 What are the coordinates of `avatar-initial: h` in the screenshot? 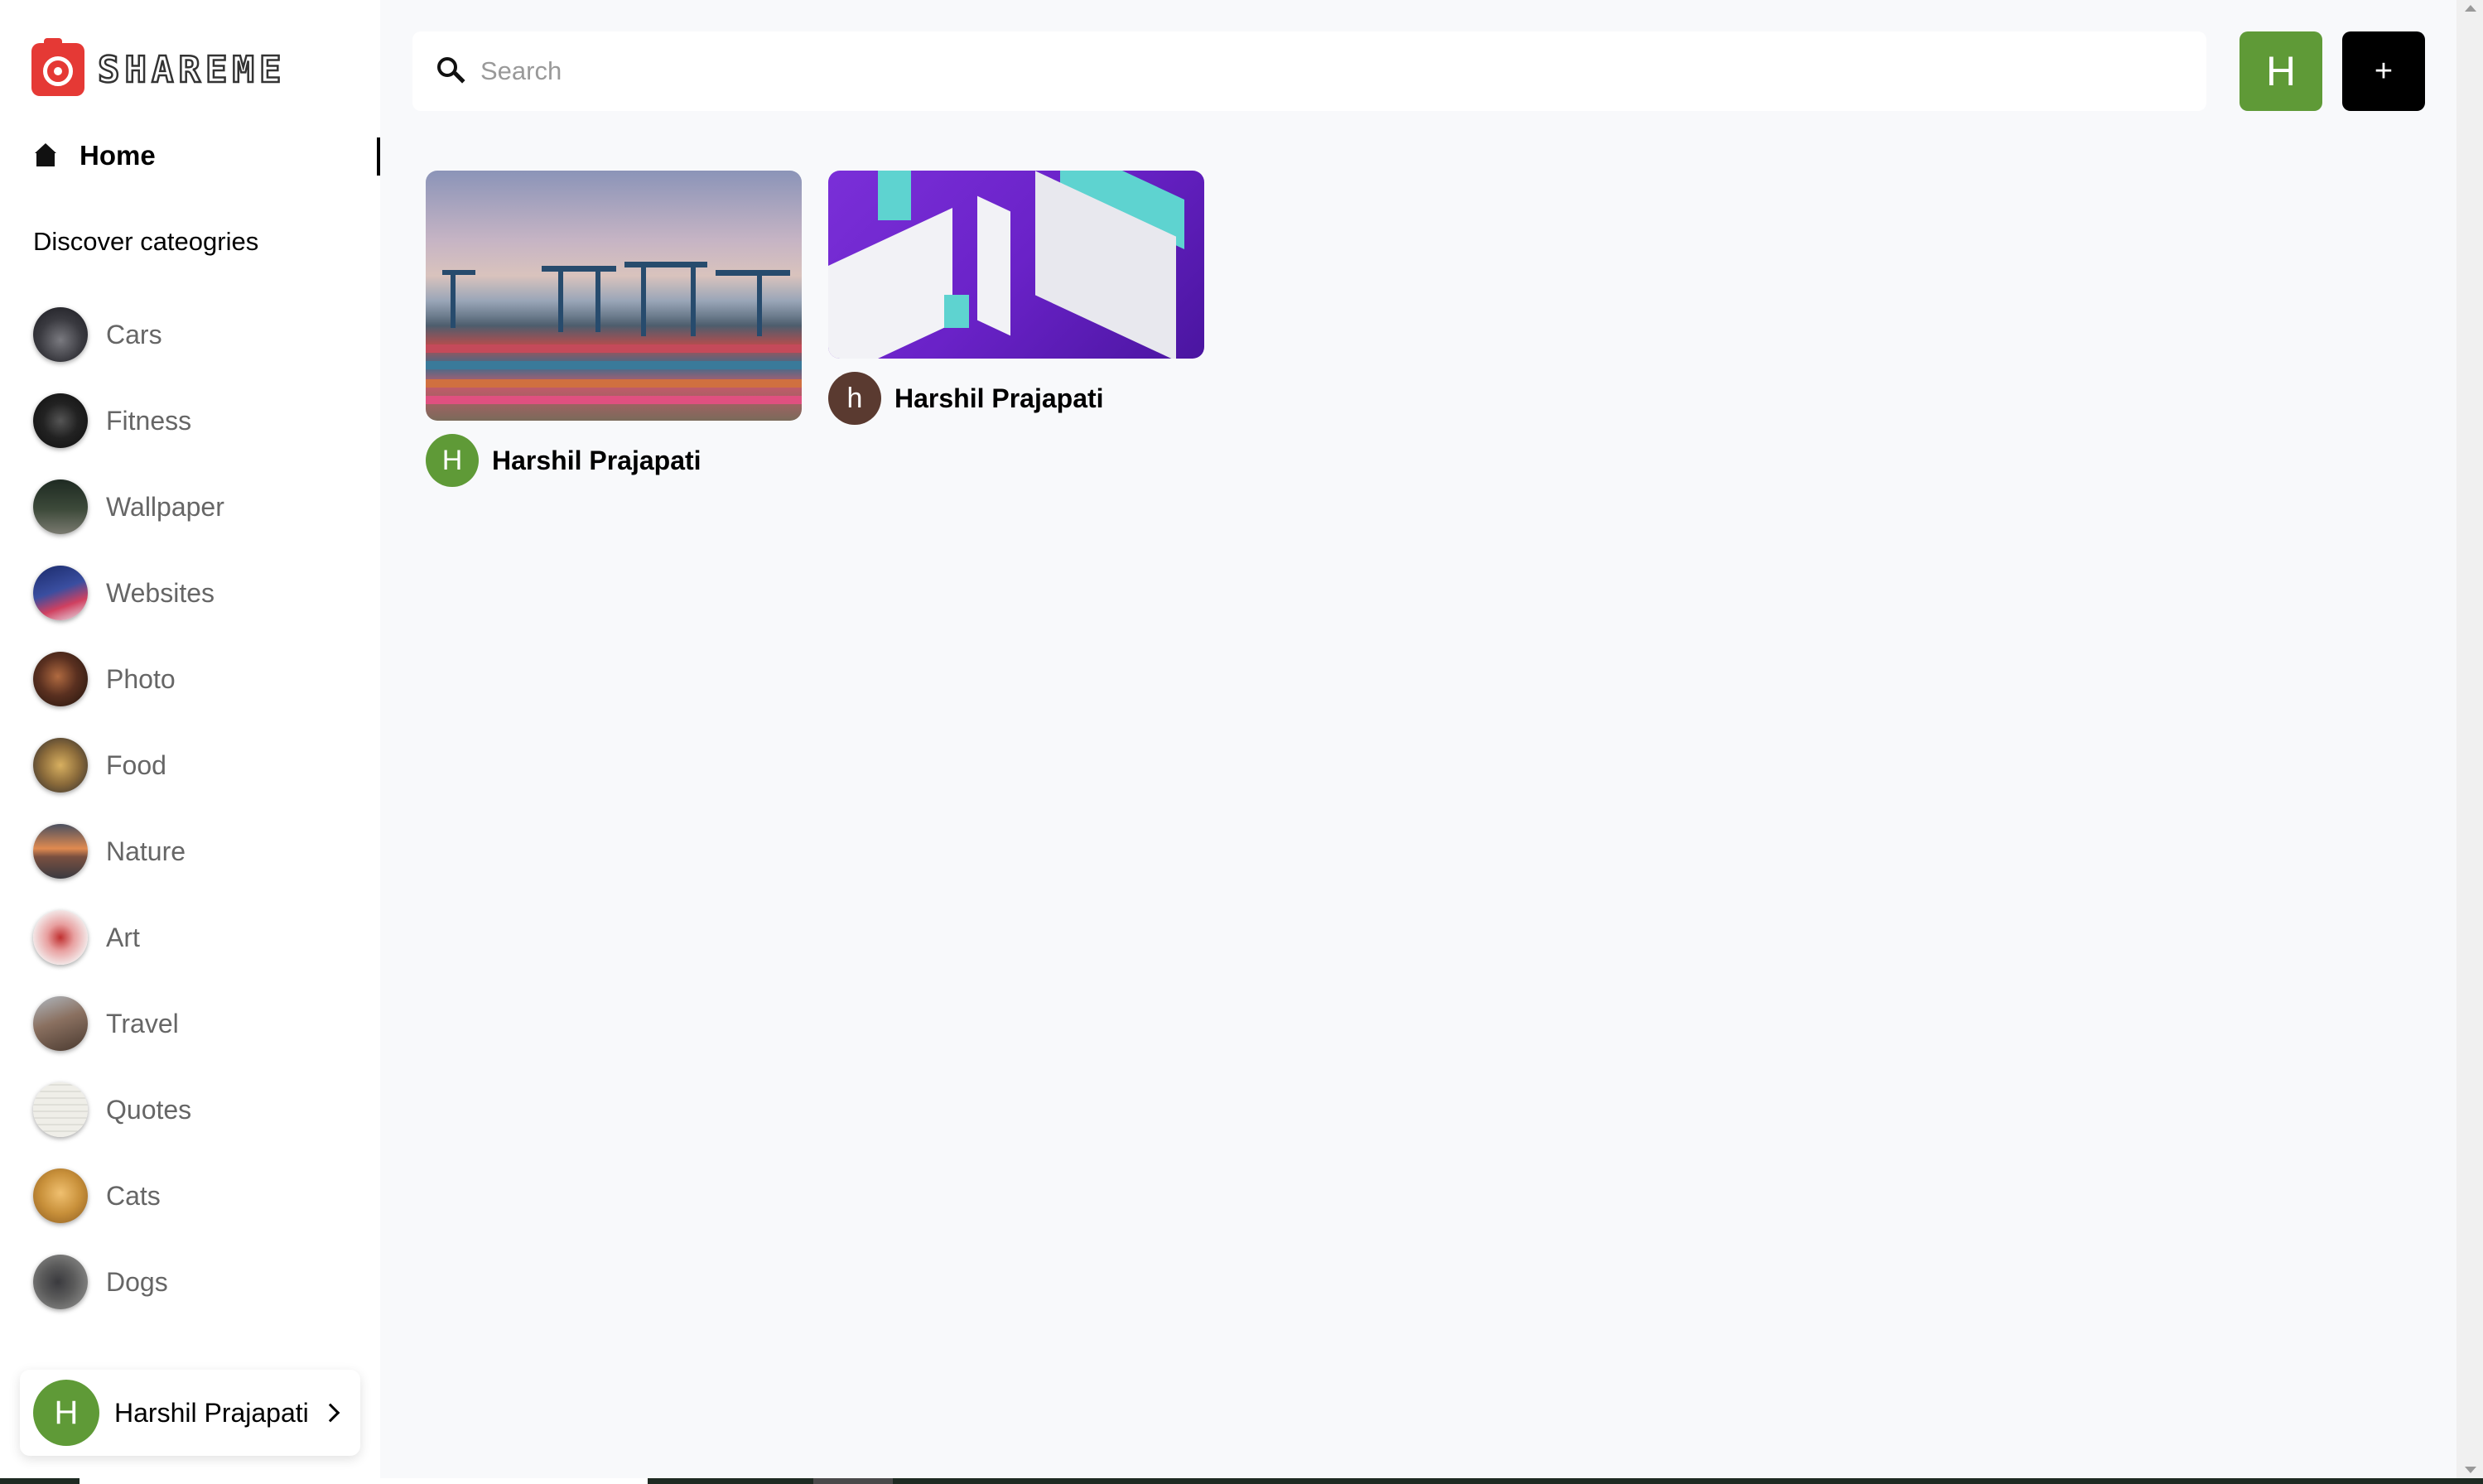 It's located at (854, 398).